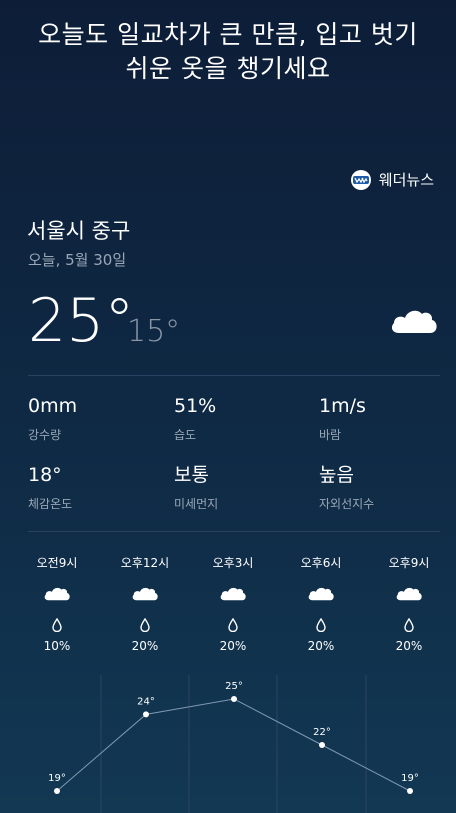 Image resolution: width=456 pixels, height=813 pixels. Describe the element at coordinates (360, 179) in the screenshot. I see `weathernews-logo-icon` at that location.